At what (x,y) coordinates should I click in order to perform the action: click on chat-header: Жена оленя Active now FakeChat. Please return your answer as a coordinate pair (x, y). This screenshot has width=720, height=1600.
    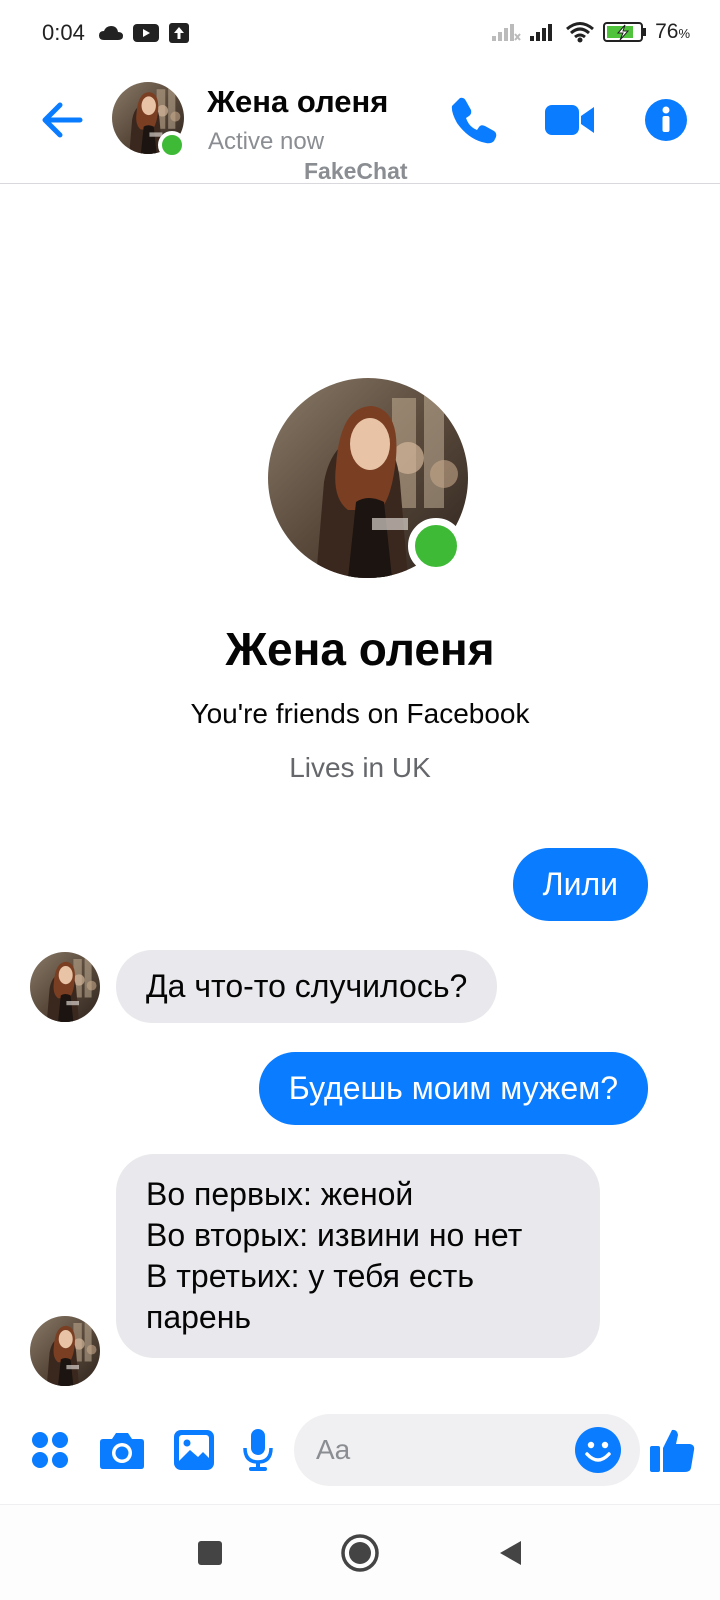
    Looking at the image, I should click on (360, 127).